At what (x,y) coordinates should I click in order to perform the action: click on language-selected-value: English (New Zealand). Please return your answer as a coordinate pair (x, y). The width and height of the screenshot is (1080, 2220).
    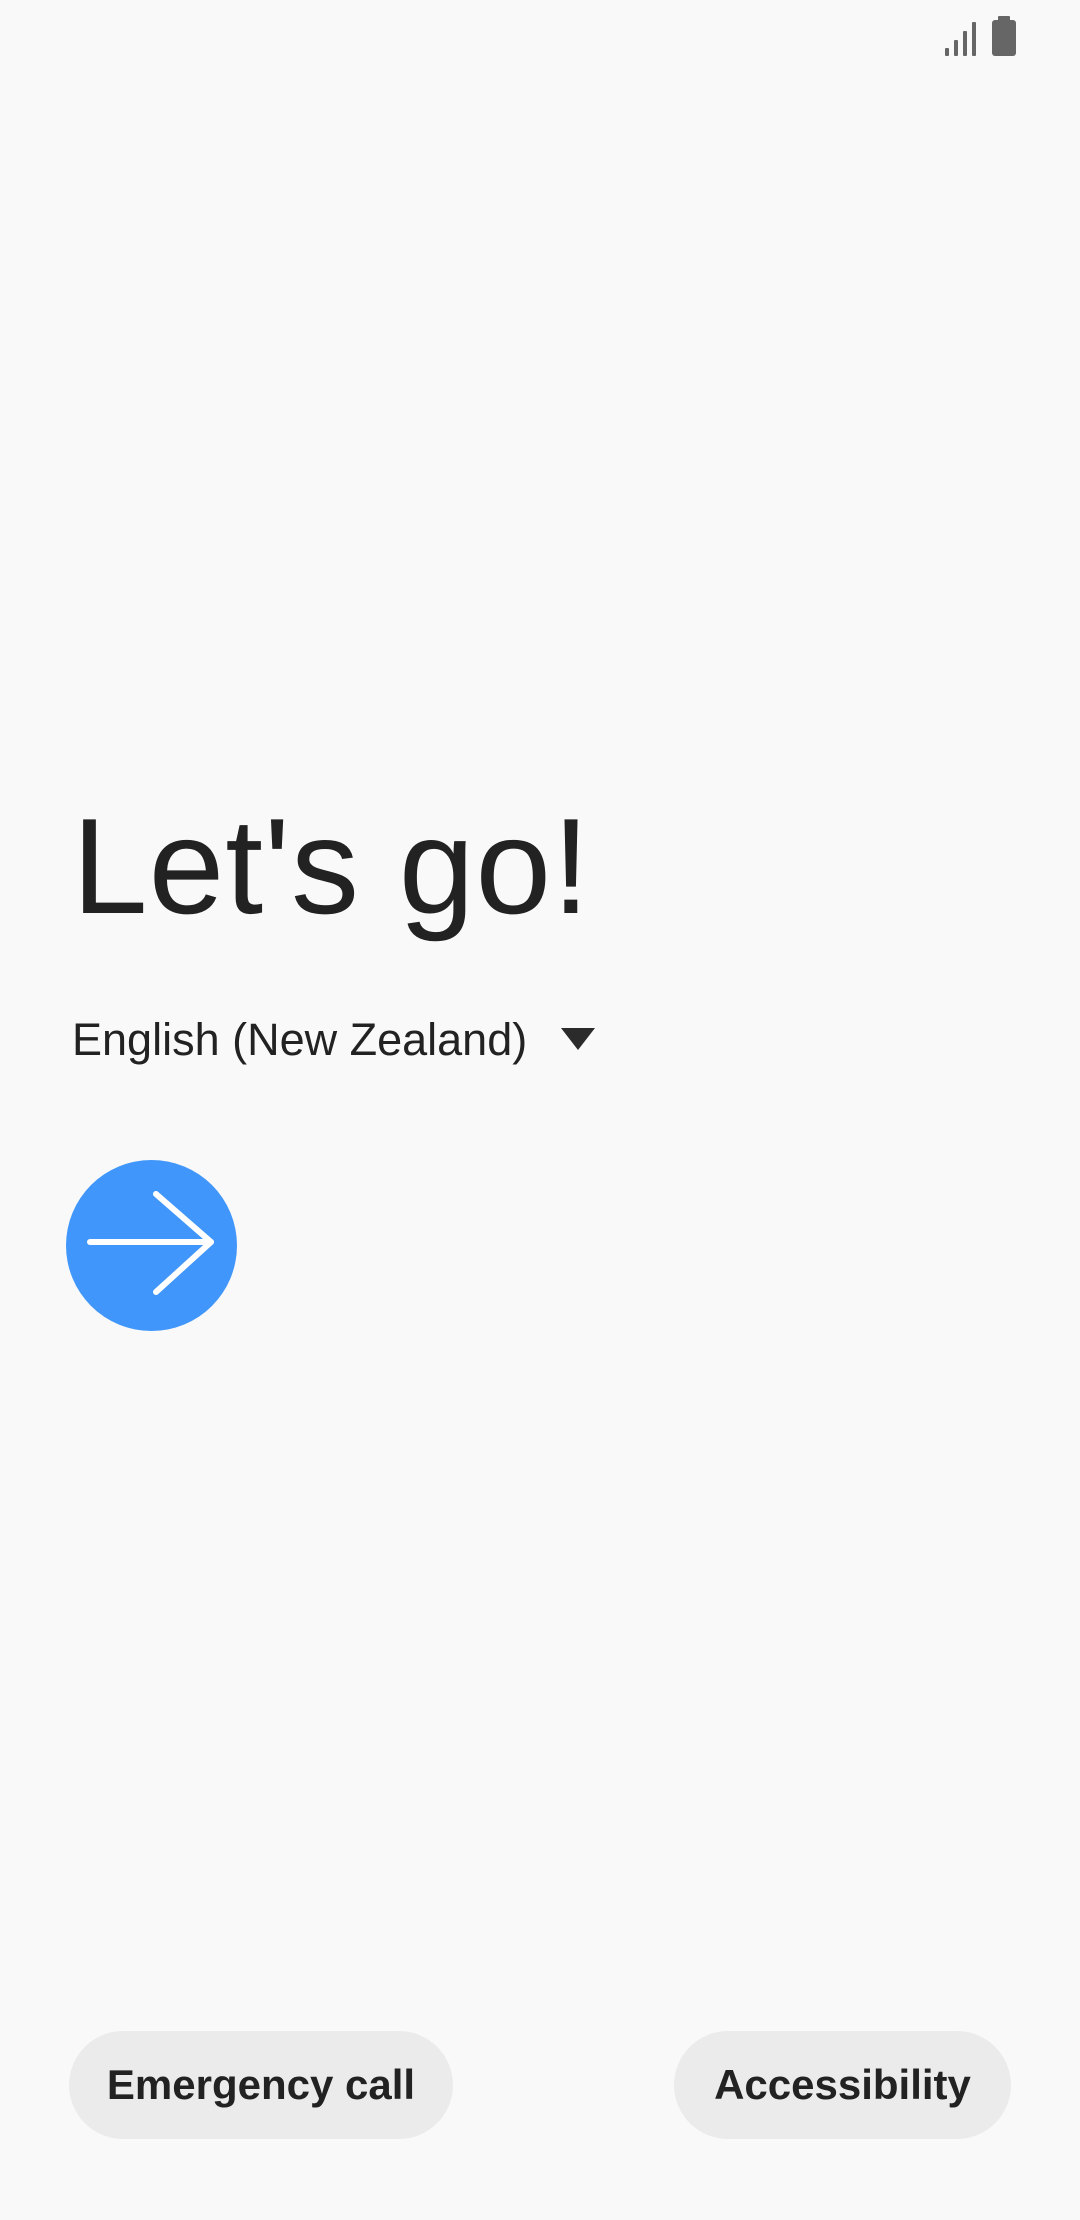
    Looking at the image, I should click on (300, 1039).